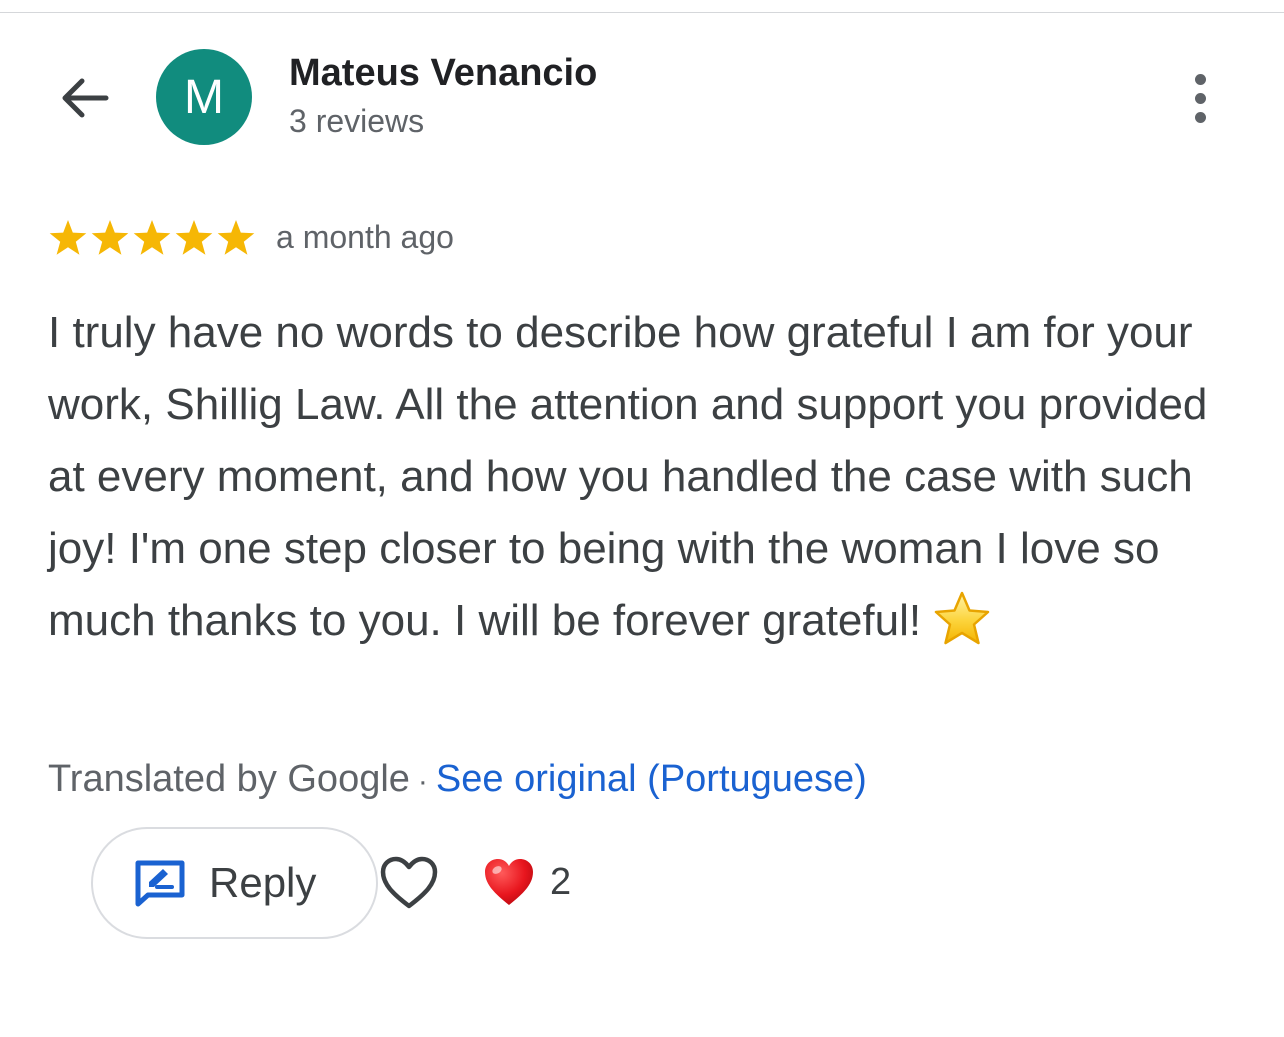 The image size is (1284, 1037). Describe the element at coordinates (356, 121) in the screenshot. I see `author-review-count: 3 reviews` at that location.